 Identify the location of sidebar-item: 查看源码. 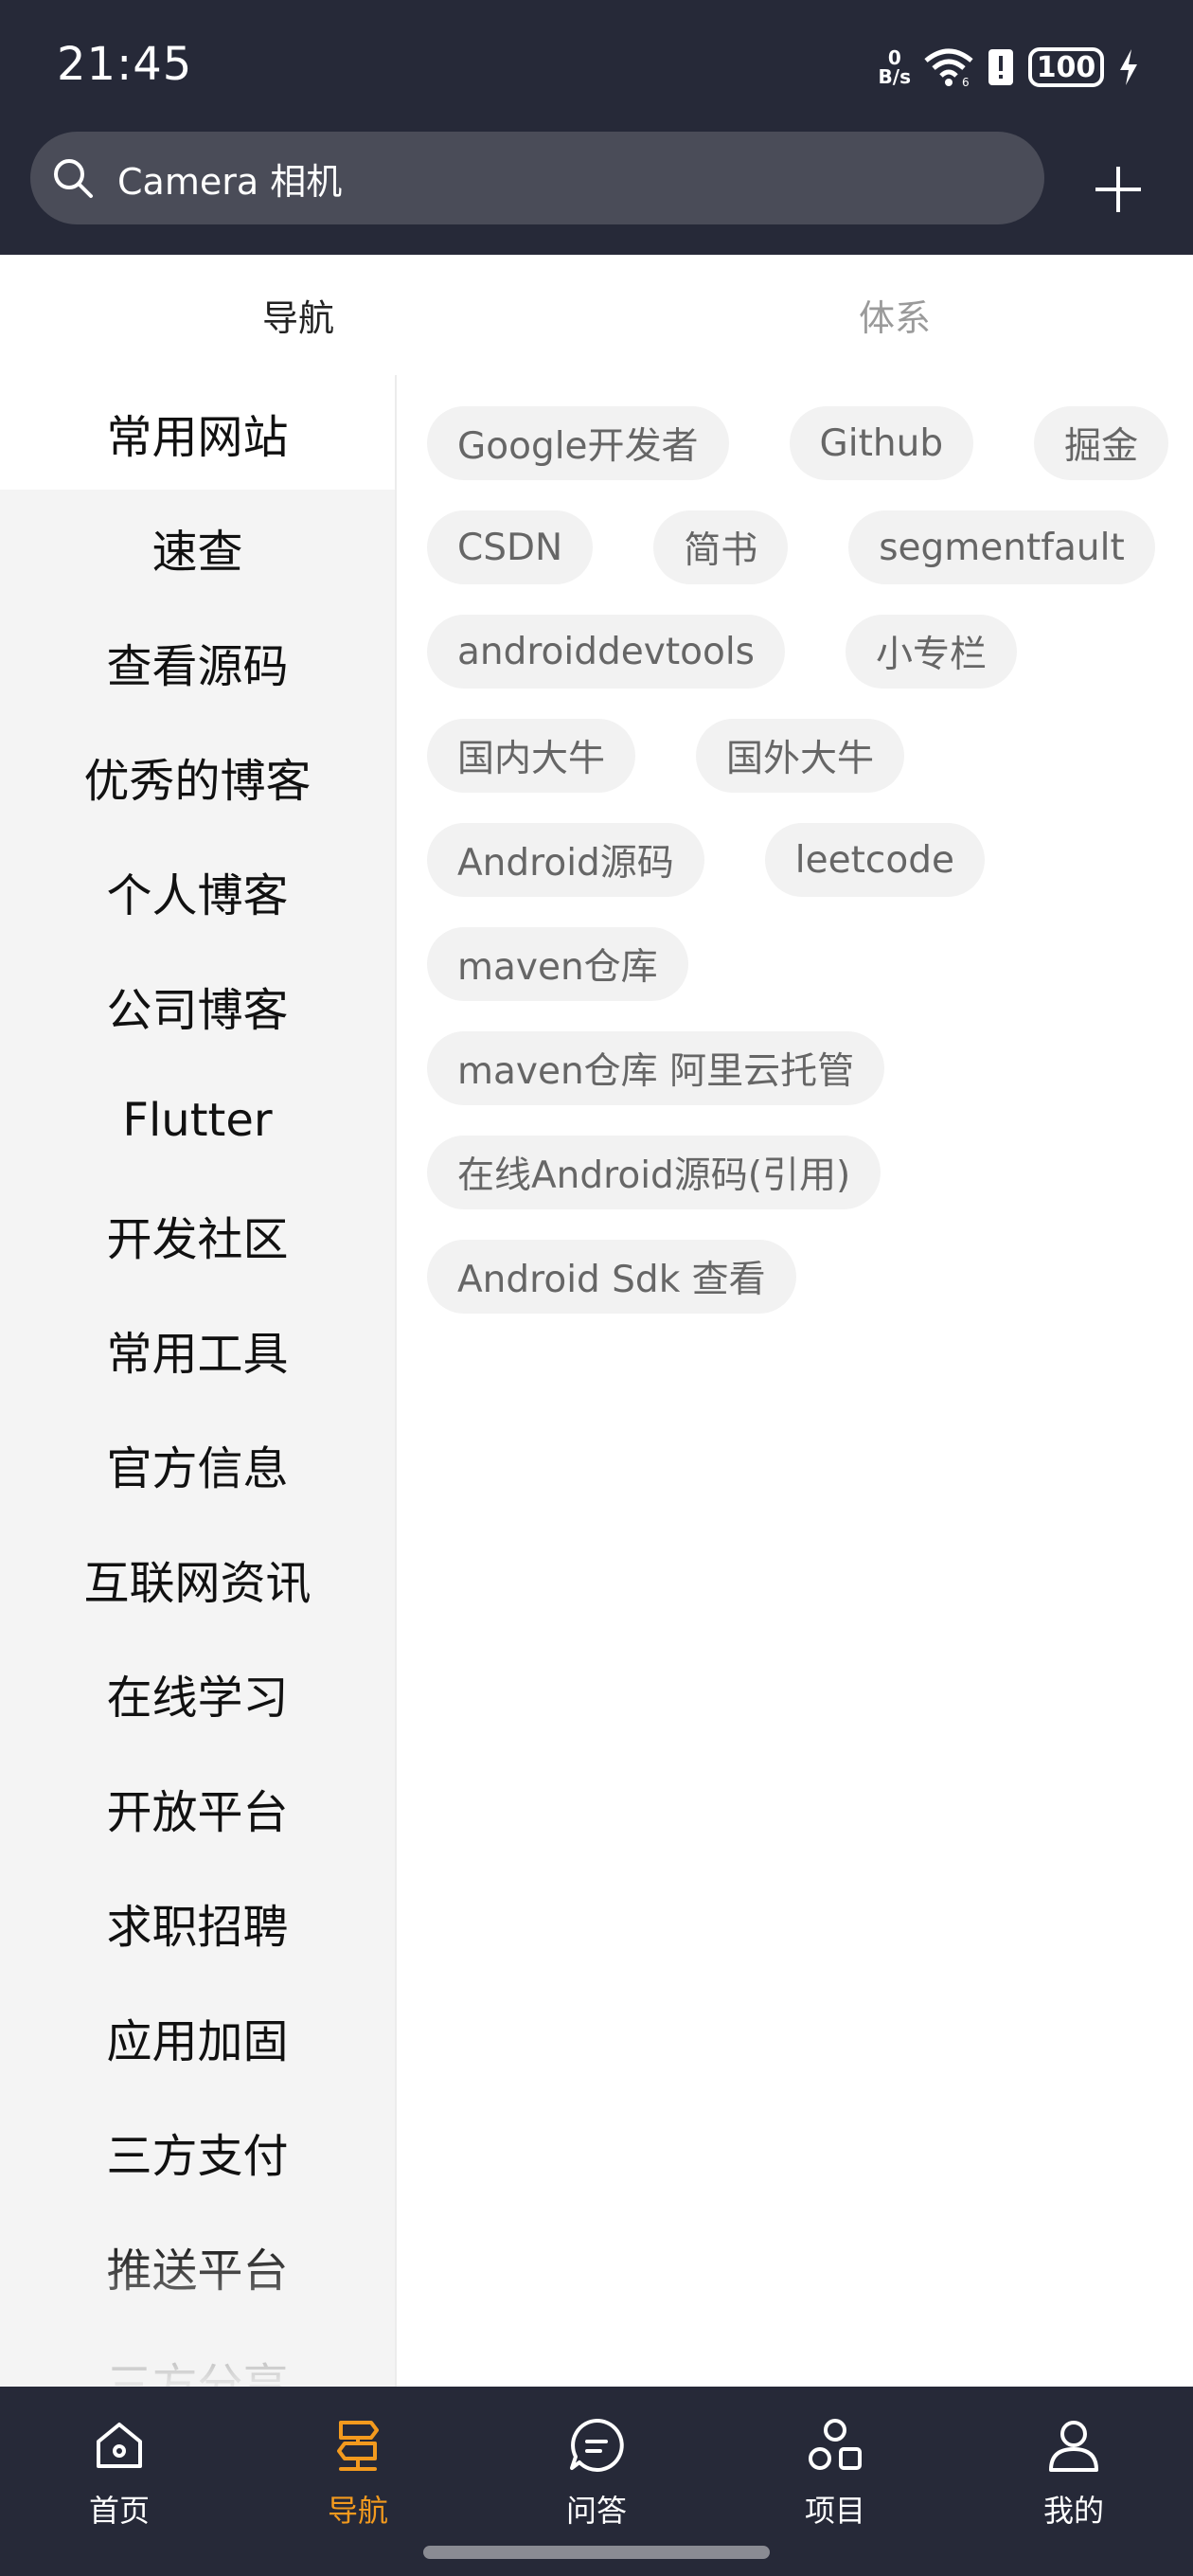
(197, 661).